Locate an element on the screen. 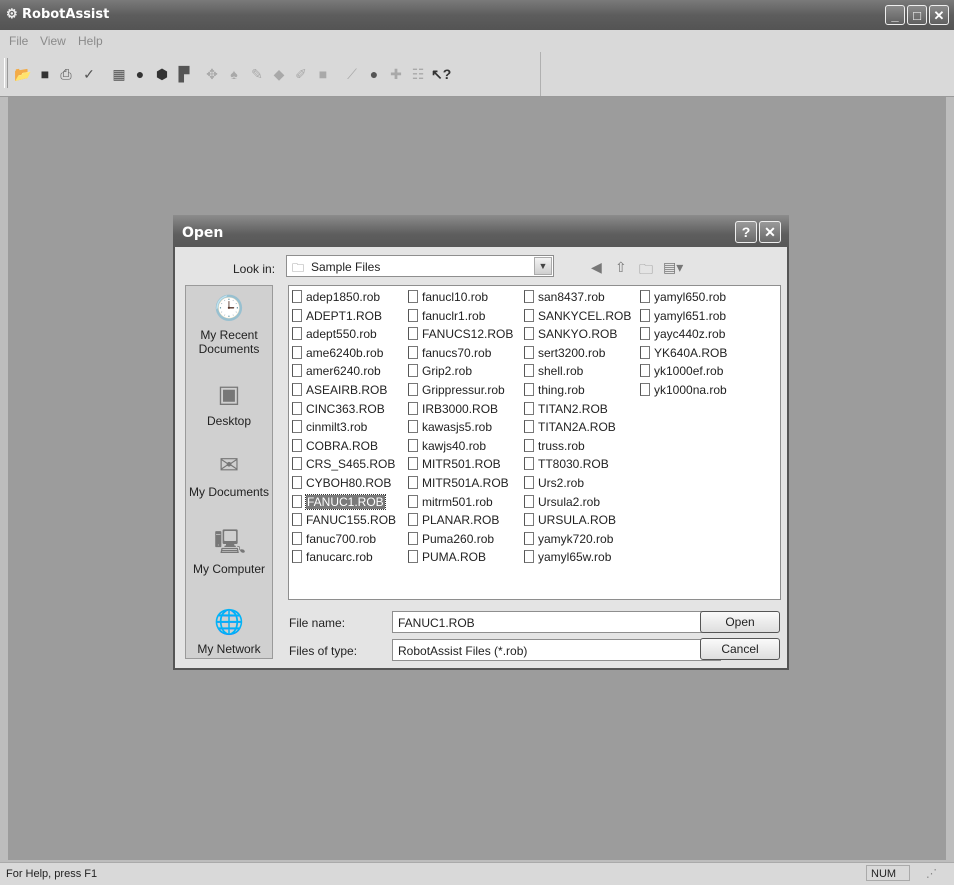  place-my-network: 🌐 My Network is located at coordinates (229, 632).